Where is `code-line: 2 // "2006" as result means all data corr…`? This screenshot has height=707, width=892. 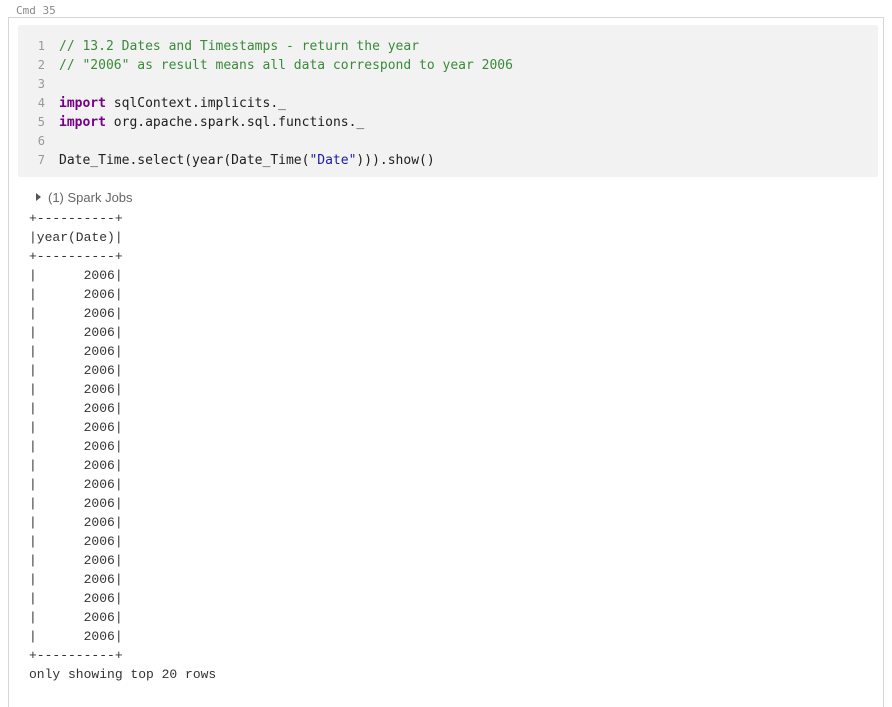
code-line: 2 // "2006" as result means all data corr… is located at coordinates (448, 65).